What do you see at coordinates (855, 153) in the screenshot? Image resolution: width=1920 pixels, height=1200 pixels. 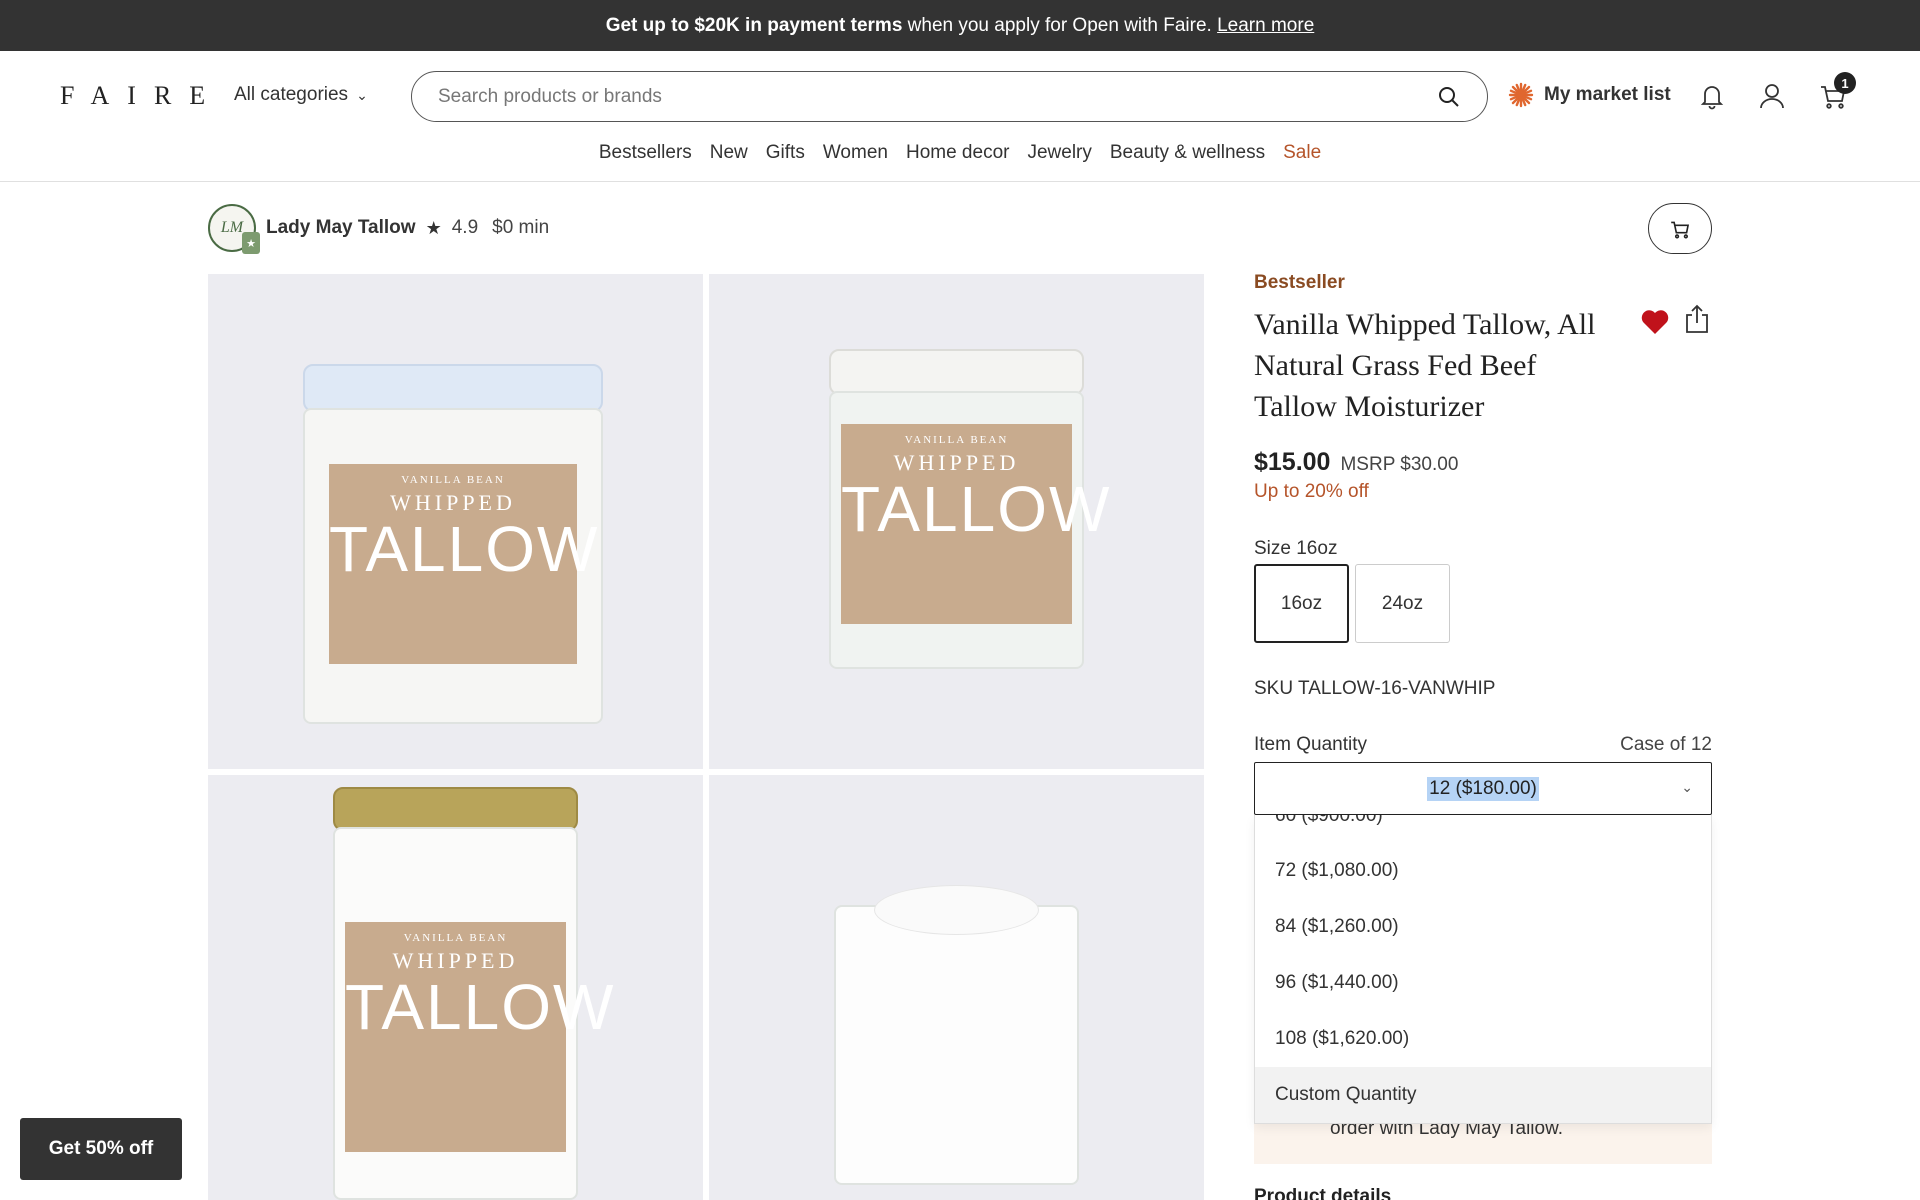 I see `nav-women: Women` at bounding box center [855, 153].